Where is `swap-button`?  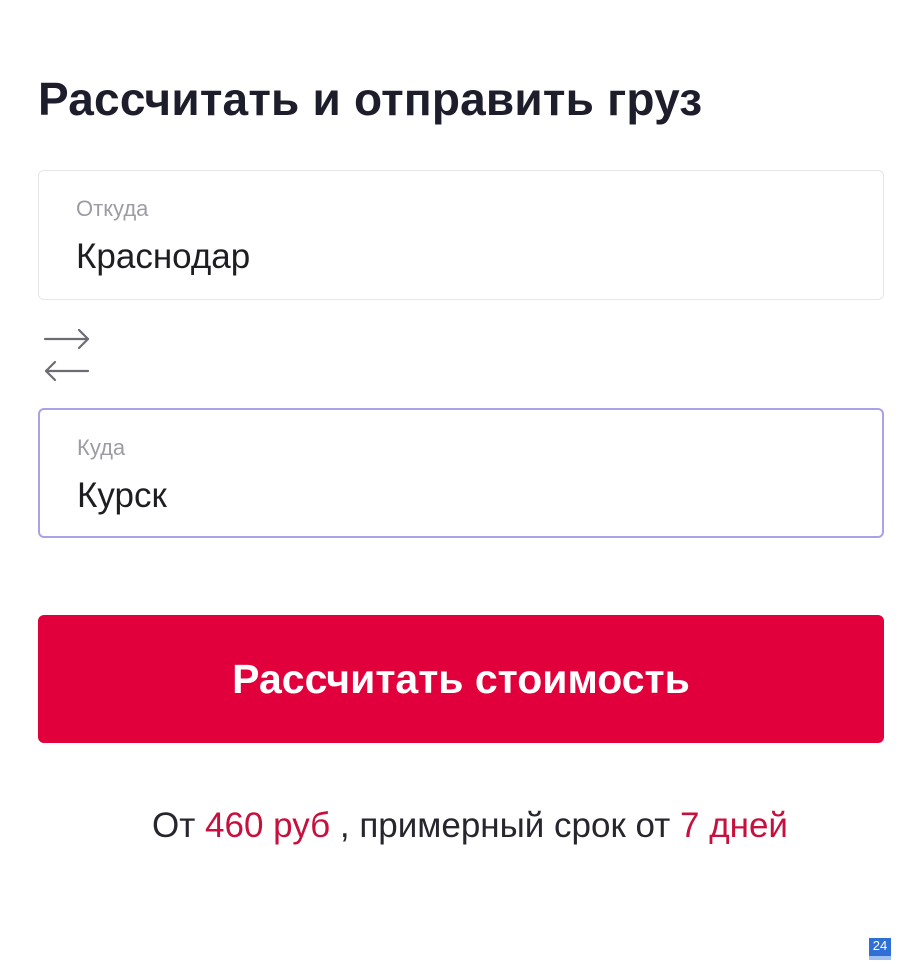
swap-button is located at coordinates (67, 355).